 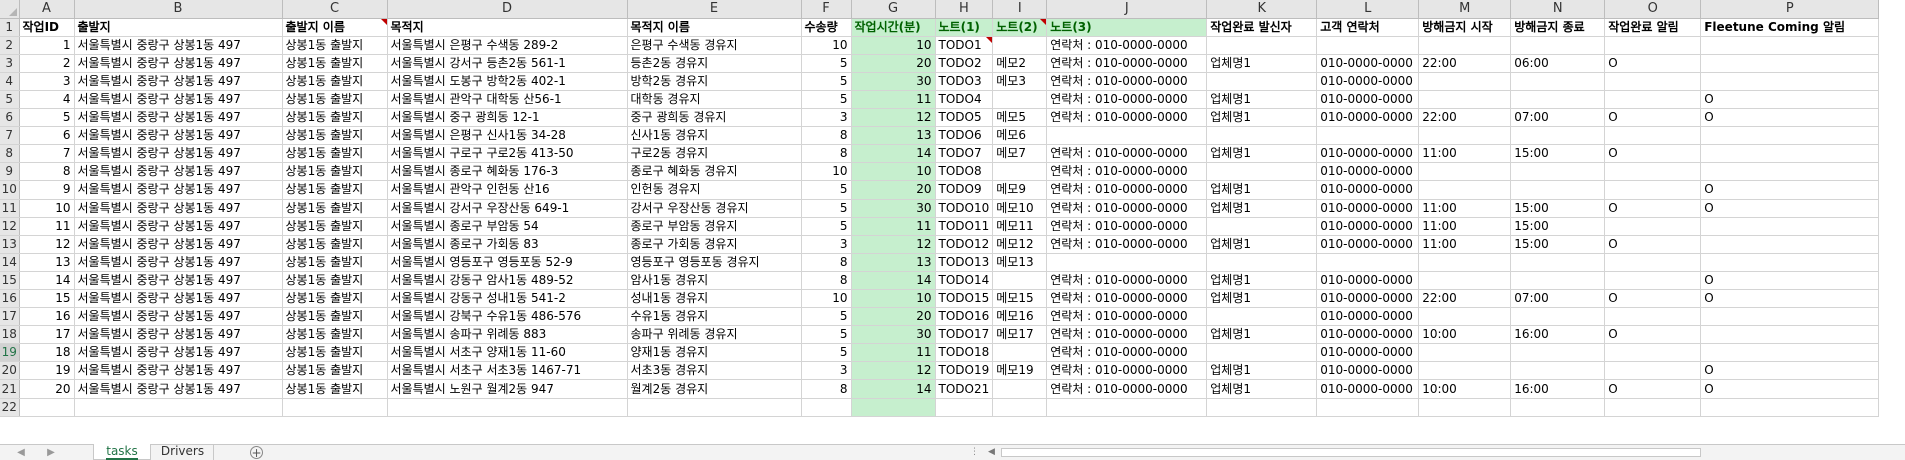 I want to click on cell: 서울특별시 영등포구 영등포동 52-9, so click(x=507, y=262).